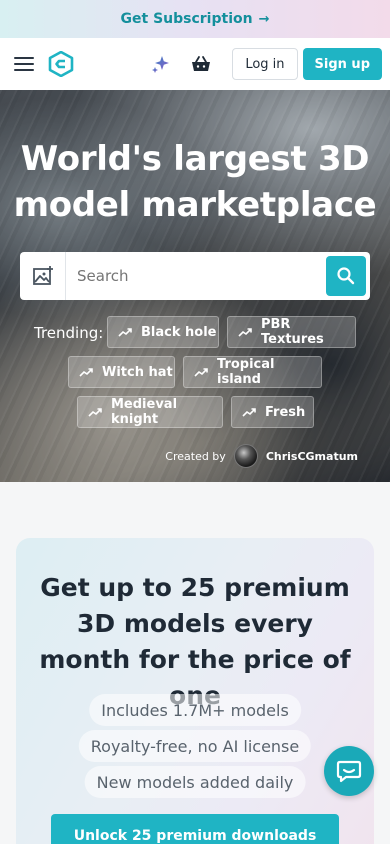 This screenshot has width=390, height=844. What do you see at coordinates (195, 829) in the screenshot?
I see `unlock-downloads-button: Unlock 25 premium downloads` at bounding box center [195, 829].